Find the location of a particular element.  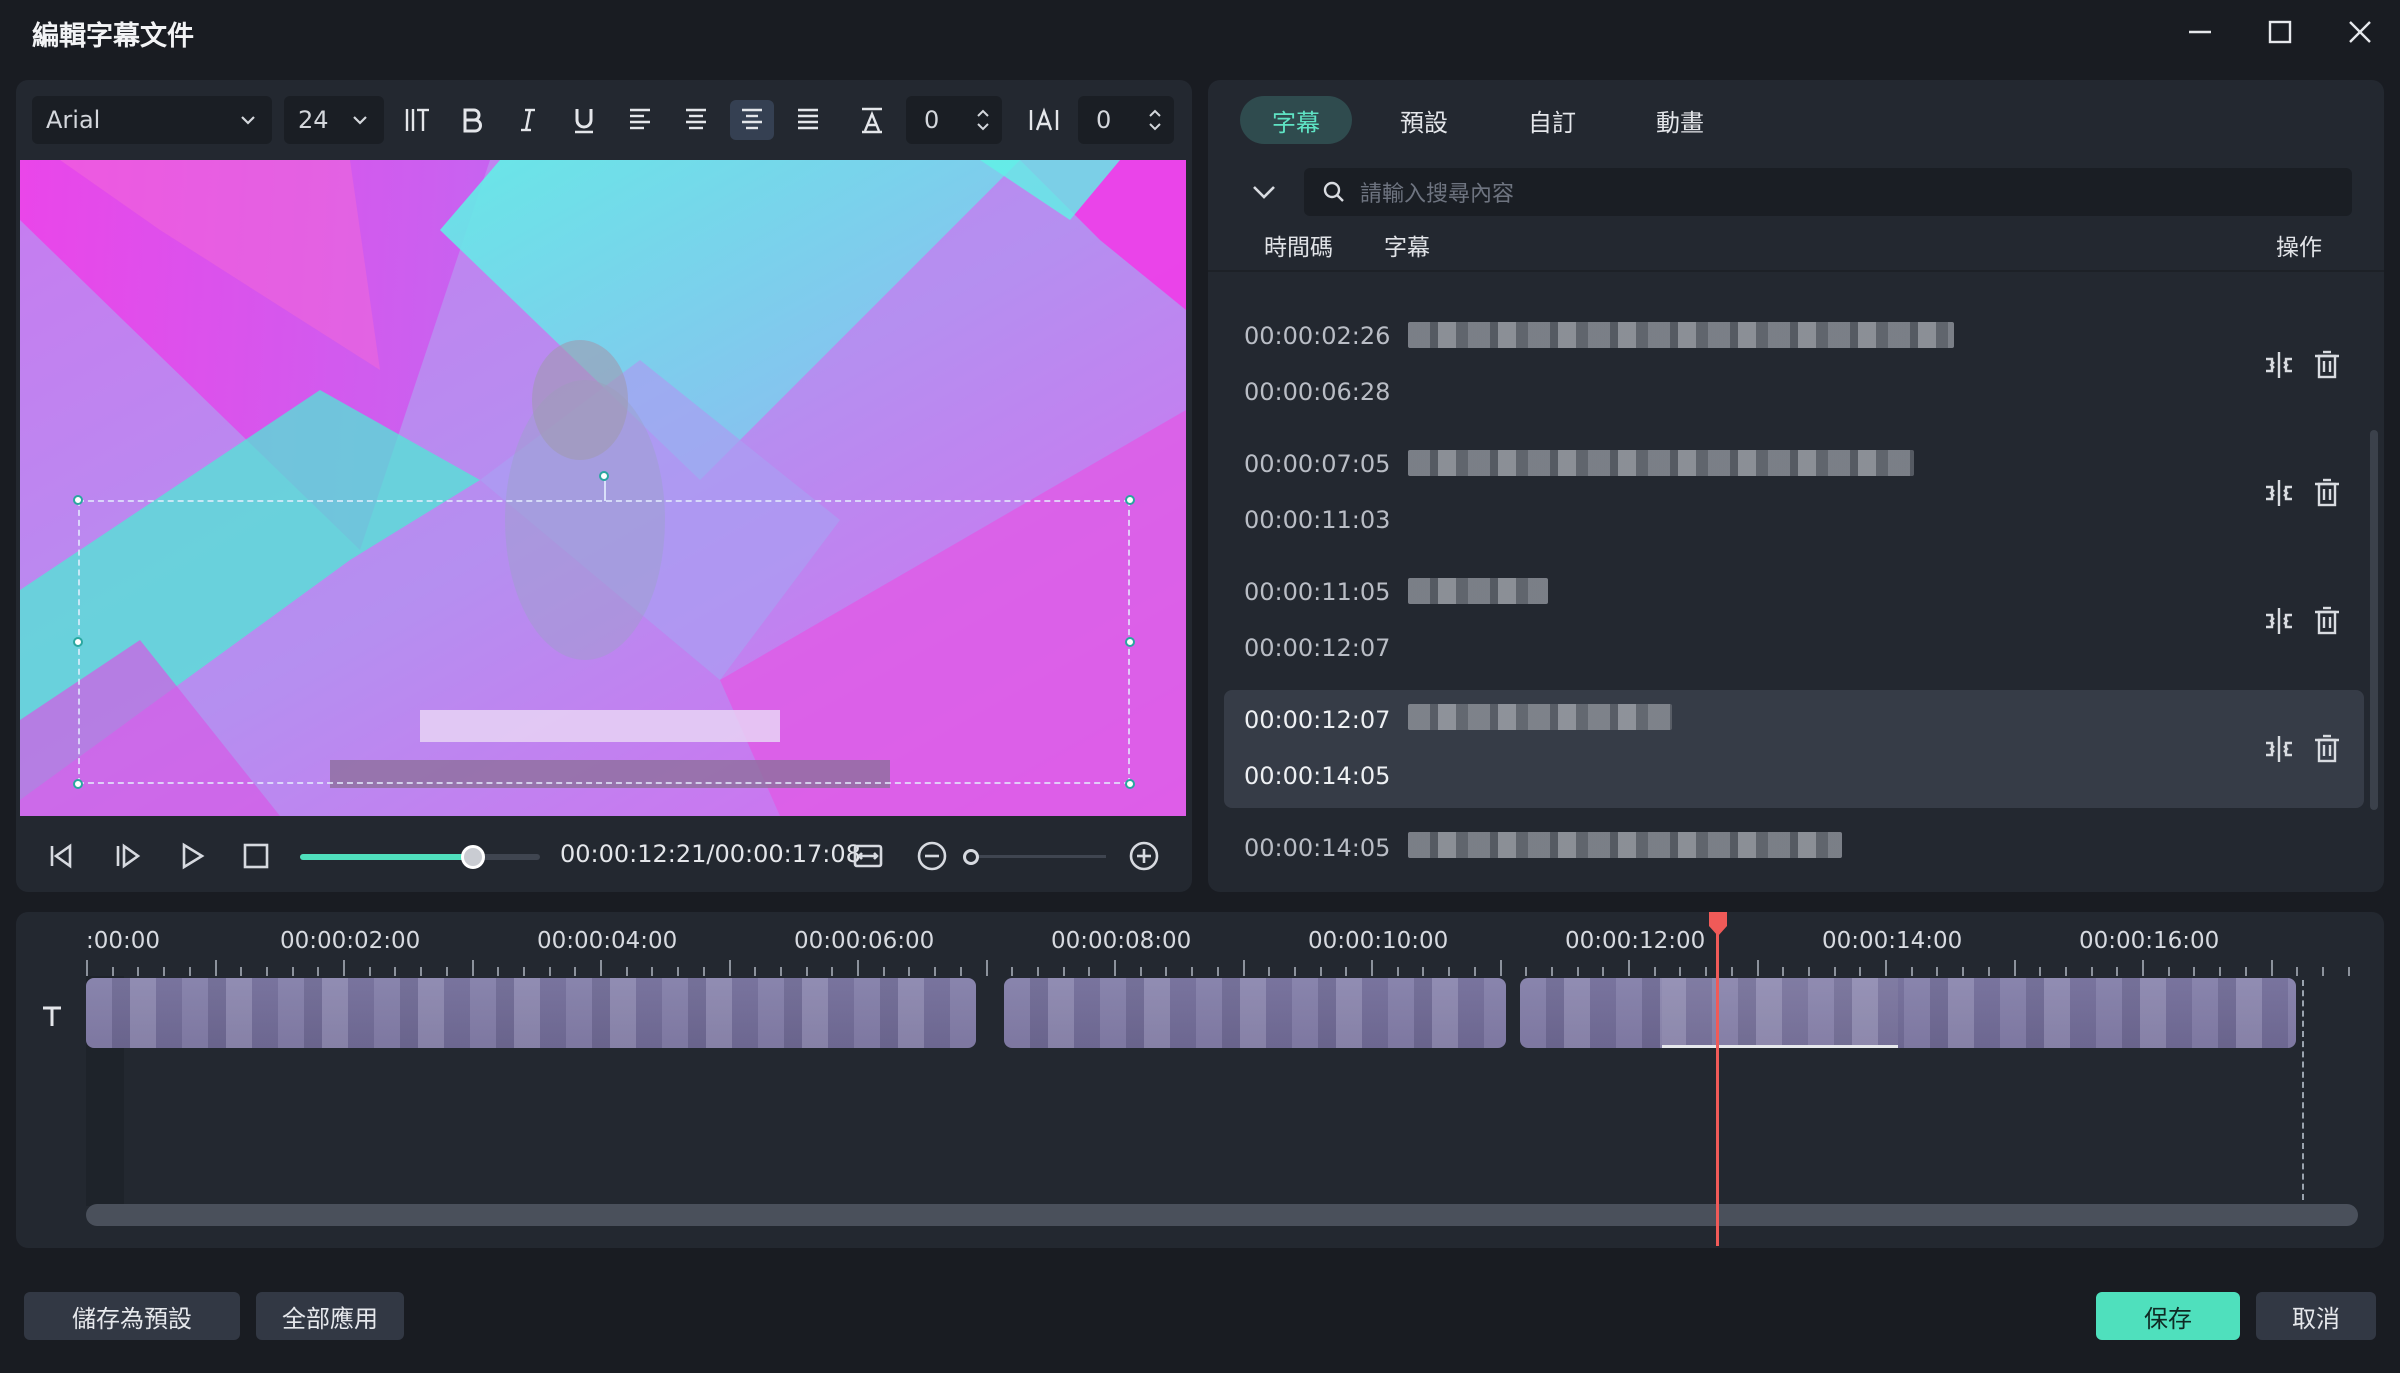

collapse-chevron-icon is located at coordinates (1264, 194).